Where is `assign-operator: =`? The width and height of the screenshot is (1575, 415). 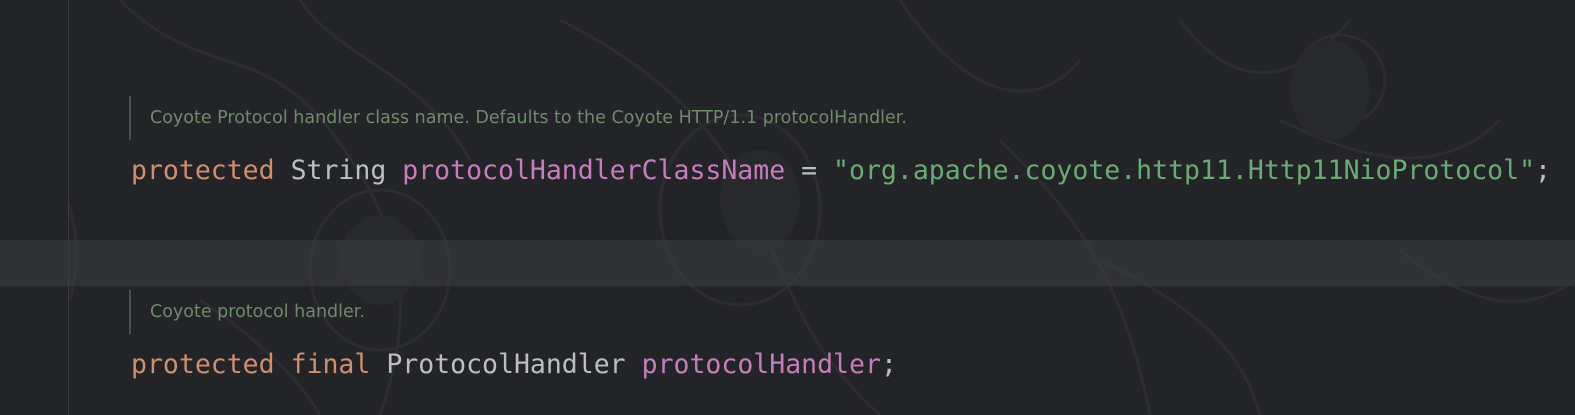 assign-operator: = is located at coordinates (809, 170).